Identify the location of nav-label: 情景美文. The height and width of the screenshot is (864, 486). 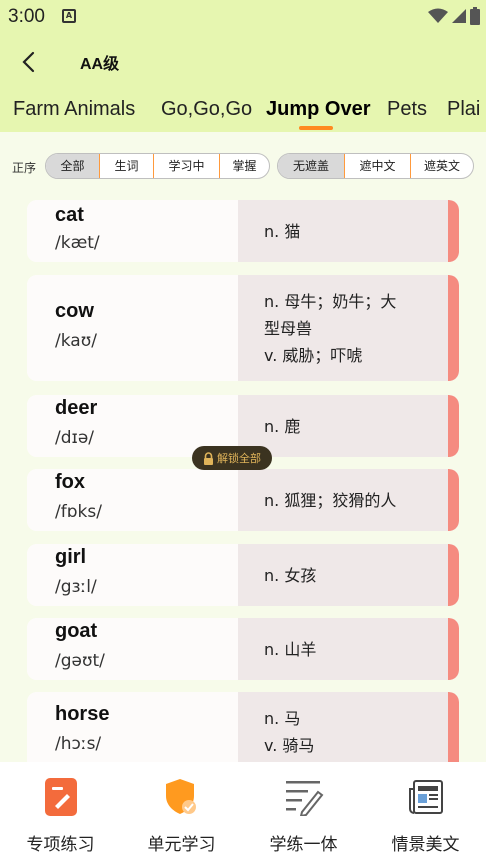
(425, 845).